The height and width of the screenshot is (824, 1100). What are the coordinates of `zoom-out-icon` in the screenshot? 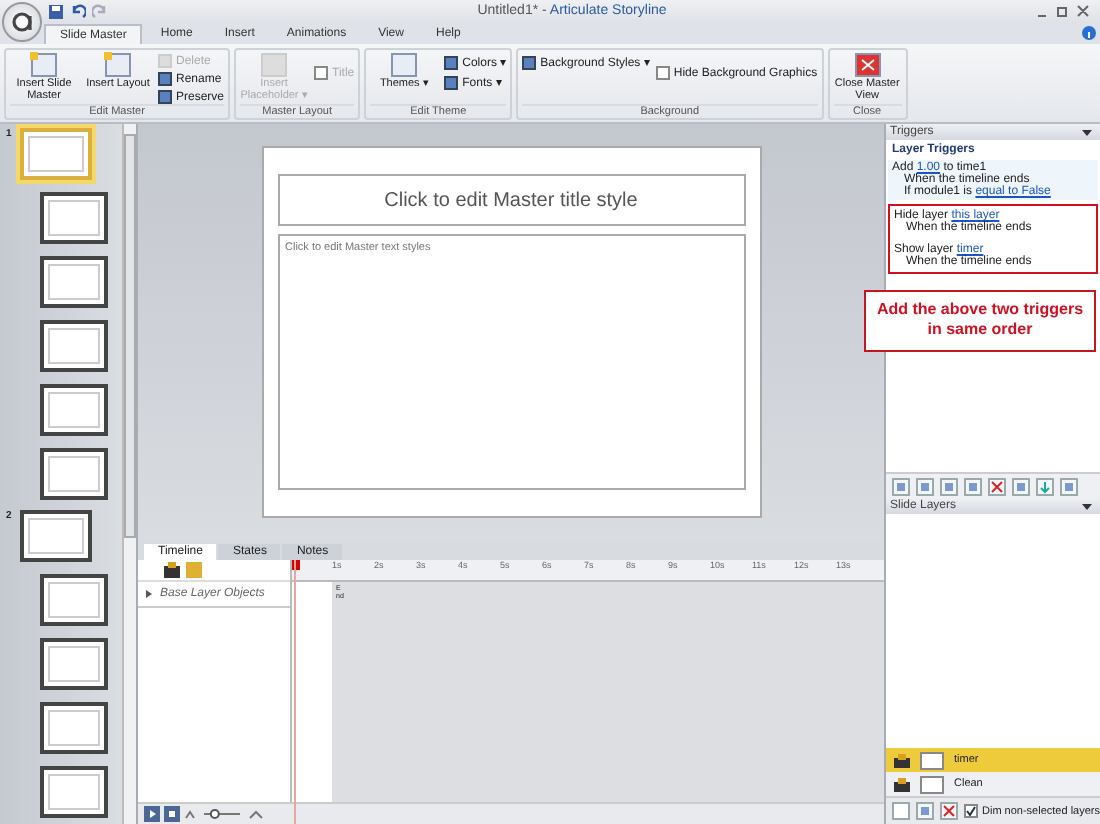 It's located at (190, 814).